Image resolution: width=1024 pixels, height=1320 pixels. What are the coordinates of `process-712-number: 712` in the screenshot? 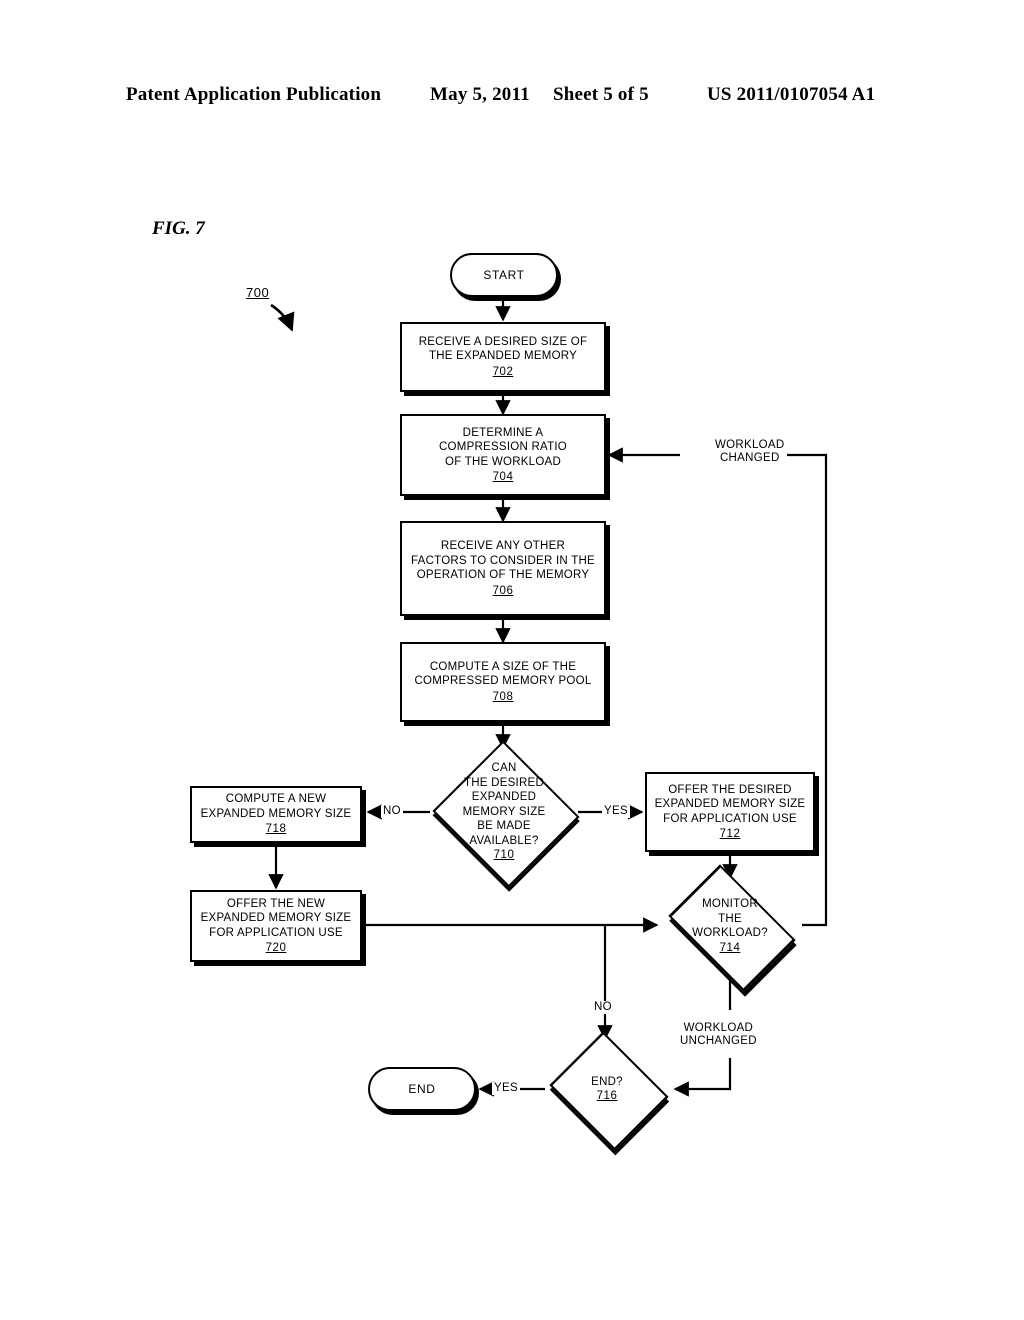 It's located at (730, 834).